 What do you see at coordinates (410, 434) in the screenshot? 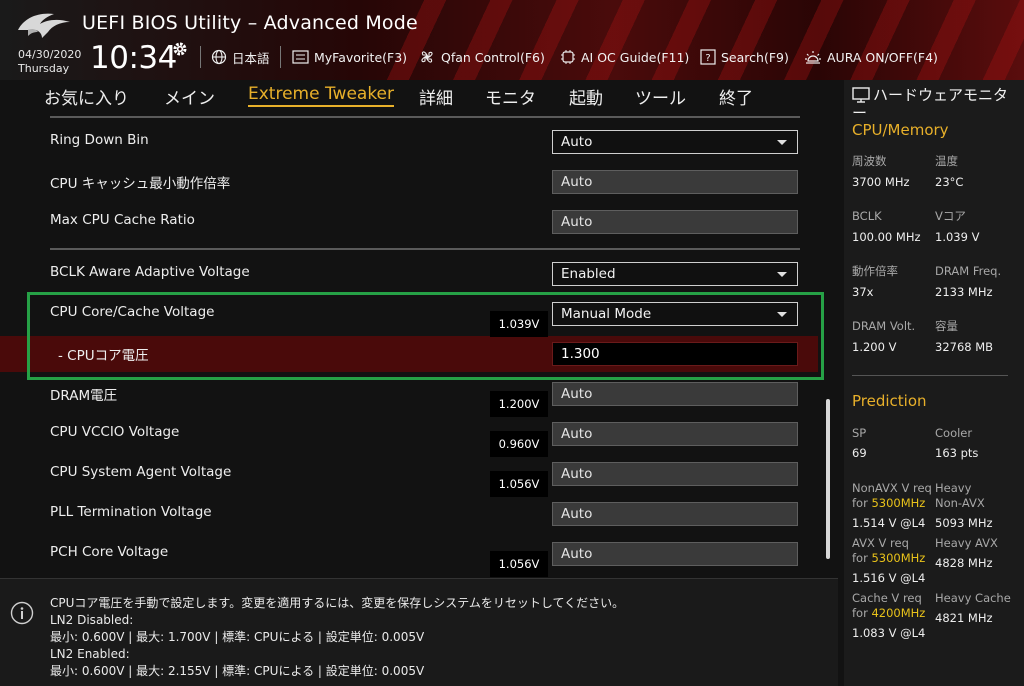
I see `setting-row-cpu-vccio-voltage: CPU VCCIO Voltage 0.960V Auto` at bounding box center [410, 434].